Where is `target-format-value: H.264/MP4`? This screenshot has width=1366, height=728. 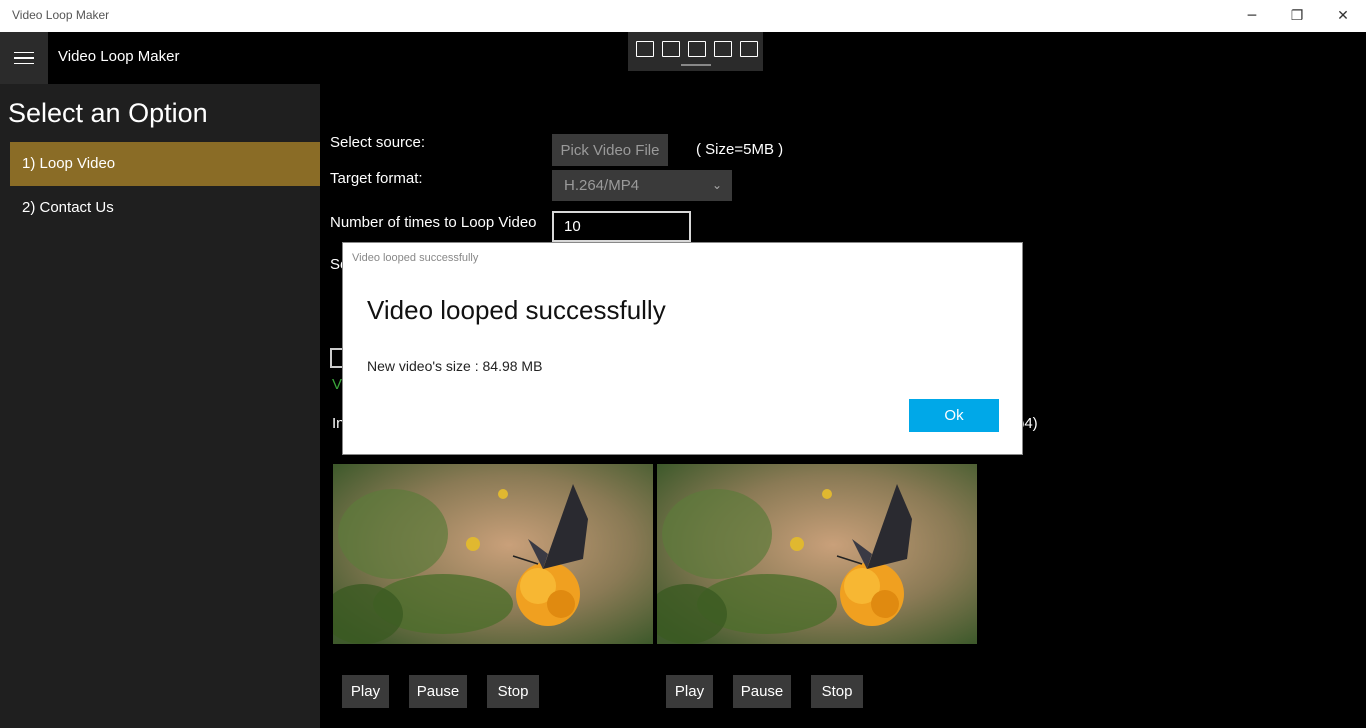 target-format-value: H.264/MP4 is located at coordinates (602, 185).